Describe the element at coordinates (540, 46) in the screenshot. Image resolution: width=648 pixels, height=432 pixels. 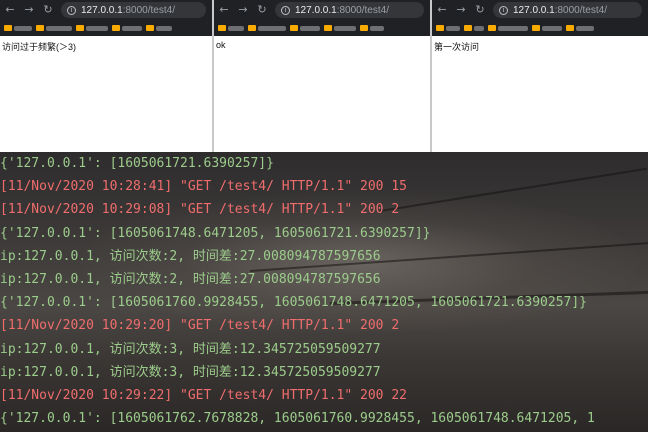
I see `page-content: 第一次访问` at that location.